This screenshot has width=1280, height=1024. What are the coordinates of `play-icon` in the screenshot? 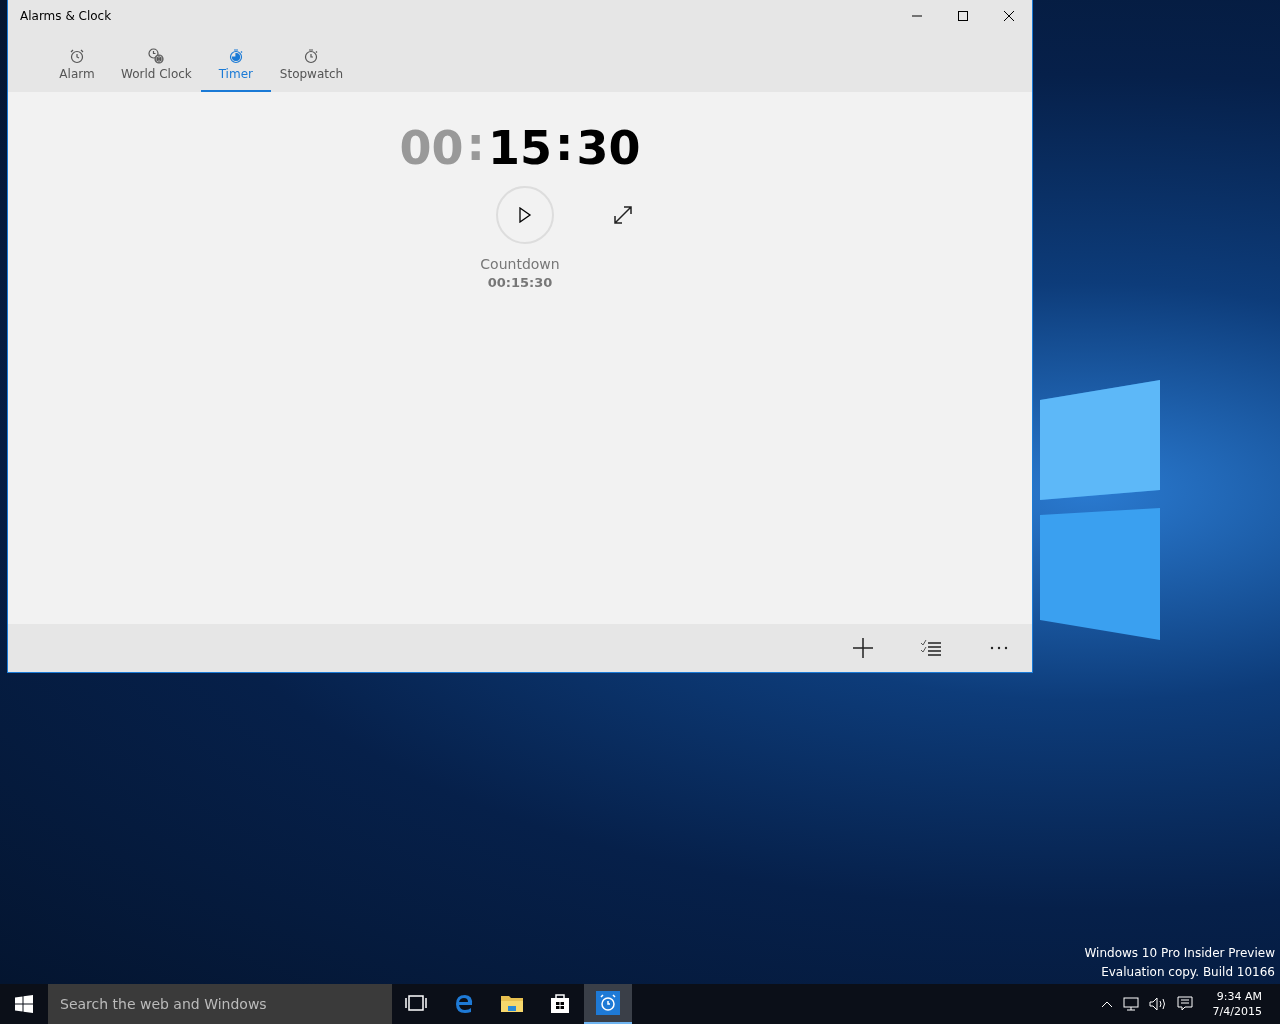 It's located at (524, 215).